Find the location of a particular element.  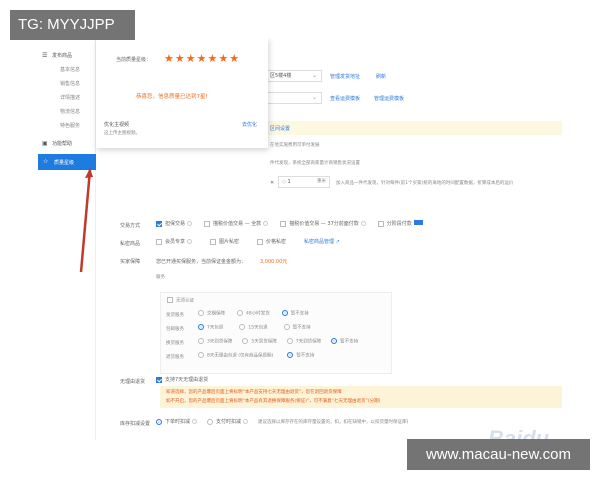

radio-option: 3天到货保障 is located at coordinates (215, 341).